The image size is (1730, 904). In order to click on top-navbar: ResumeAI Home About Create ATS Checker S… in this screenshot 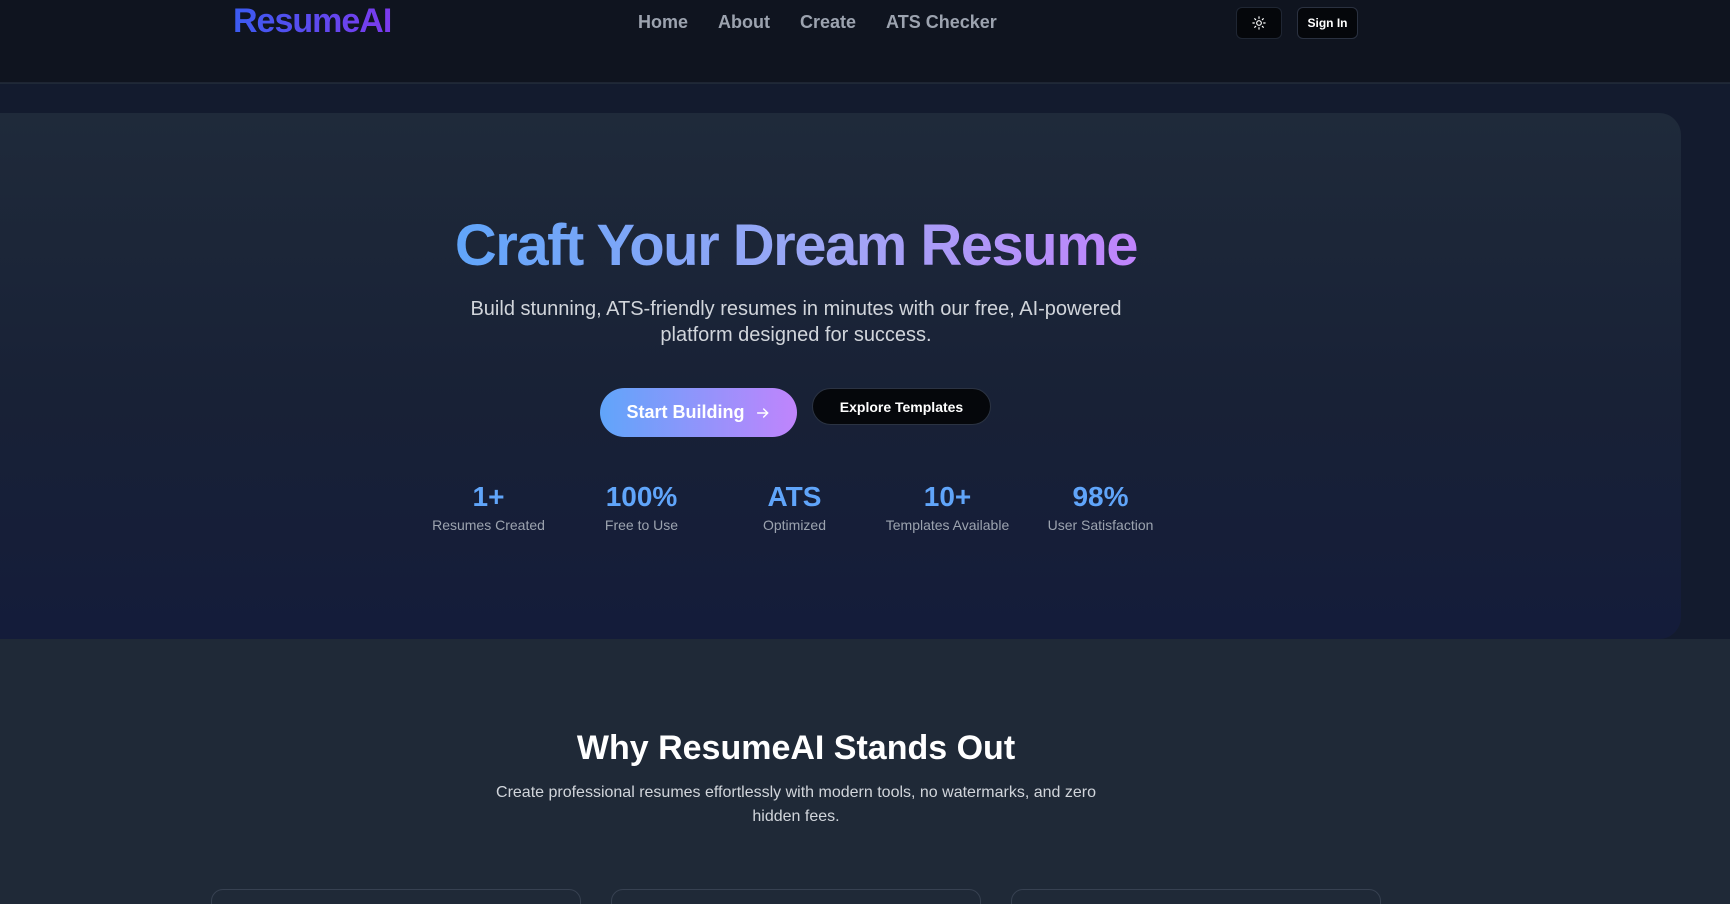, I will do `click(865, 41)`.